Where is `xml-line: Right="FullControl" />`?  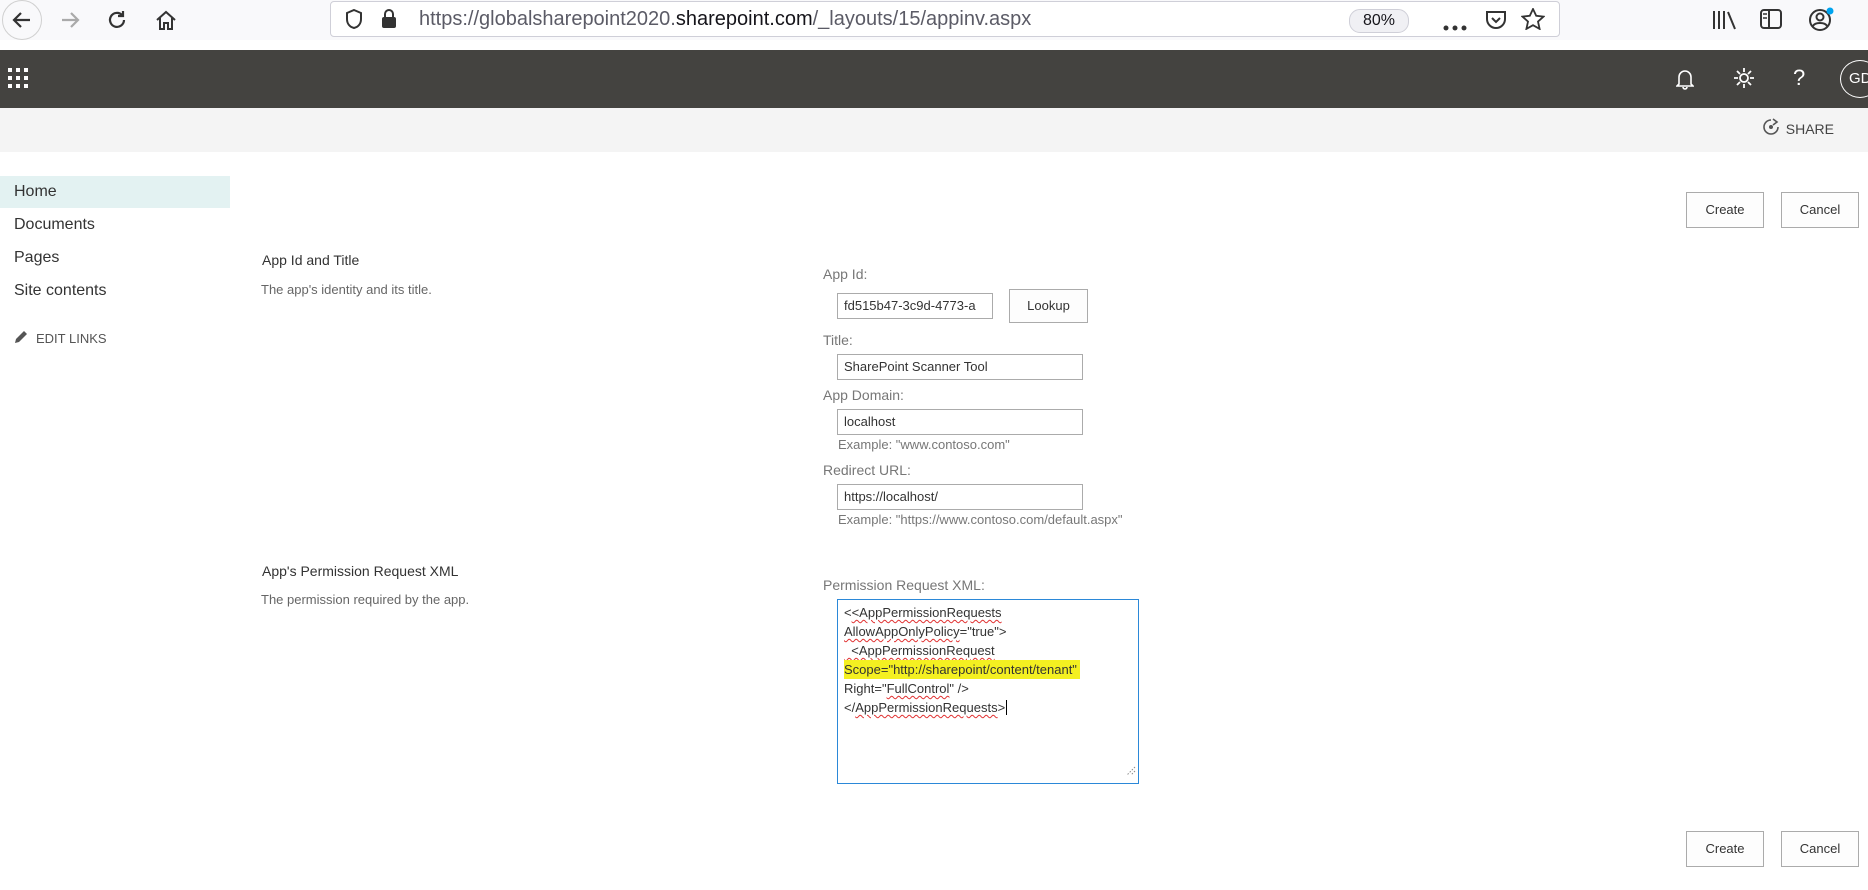
xml-line: Right="FullControl" /> is located at coordinates (906, 688).